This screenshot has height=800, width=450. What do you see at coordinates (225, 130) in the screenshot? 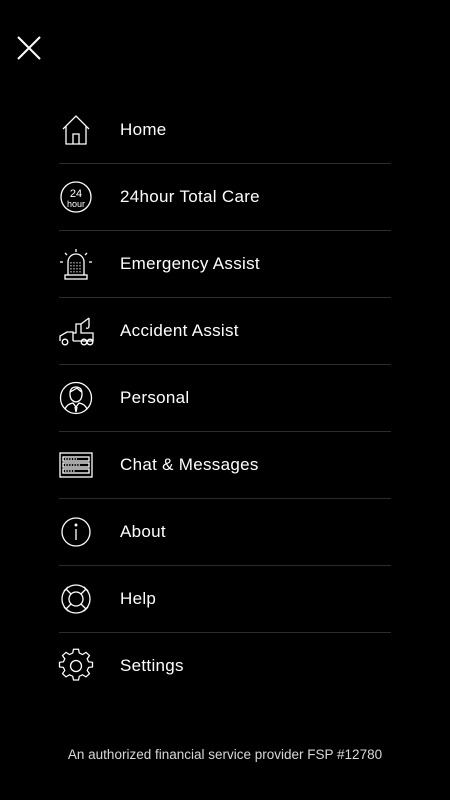
I see `menu-item-home: Home` at bounding box center [225, 130].